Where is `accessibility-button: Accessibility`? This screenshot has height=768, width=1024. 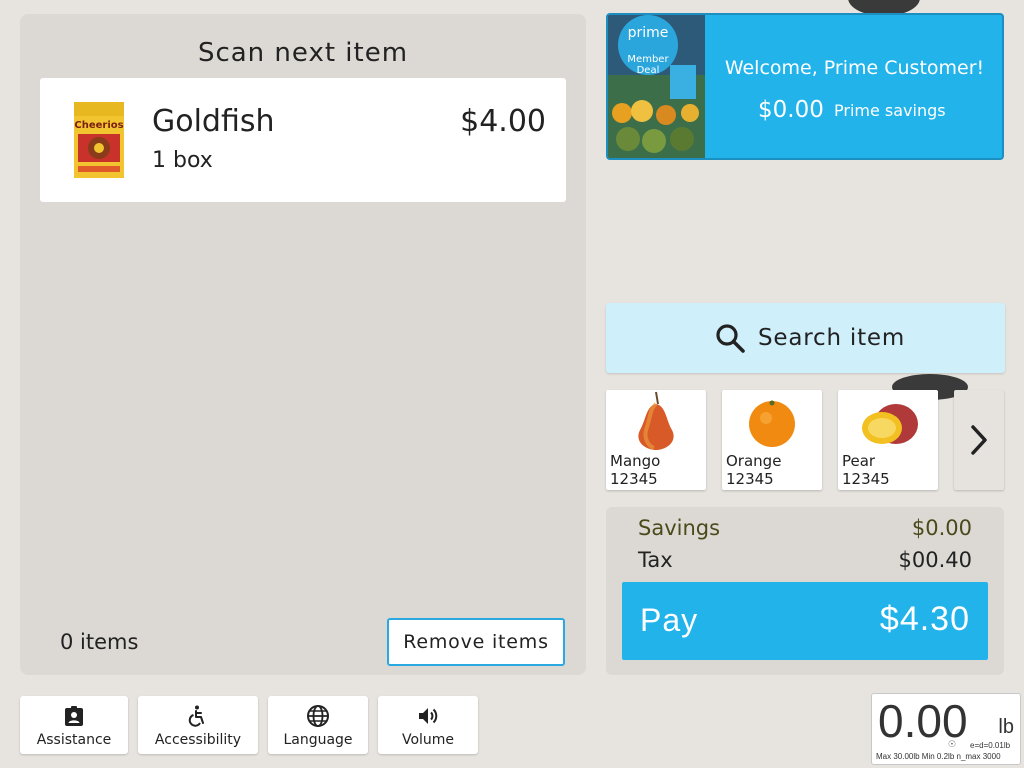 accessibility-button: Accessibility is located at coordinates (198, 725).